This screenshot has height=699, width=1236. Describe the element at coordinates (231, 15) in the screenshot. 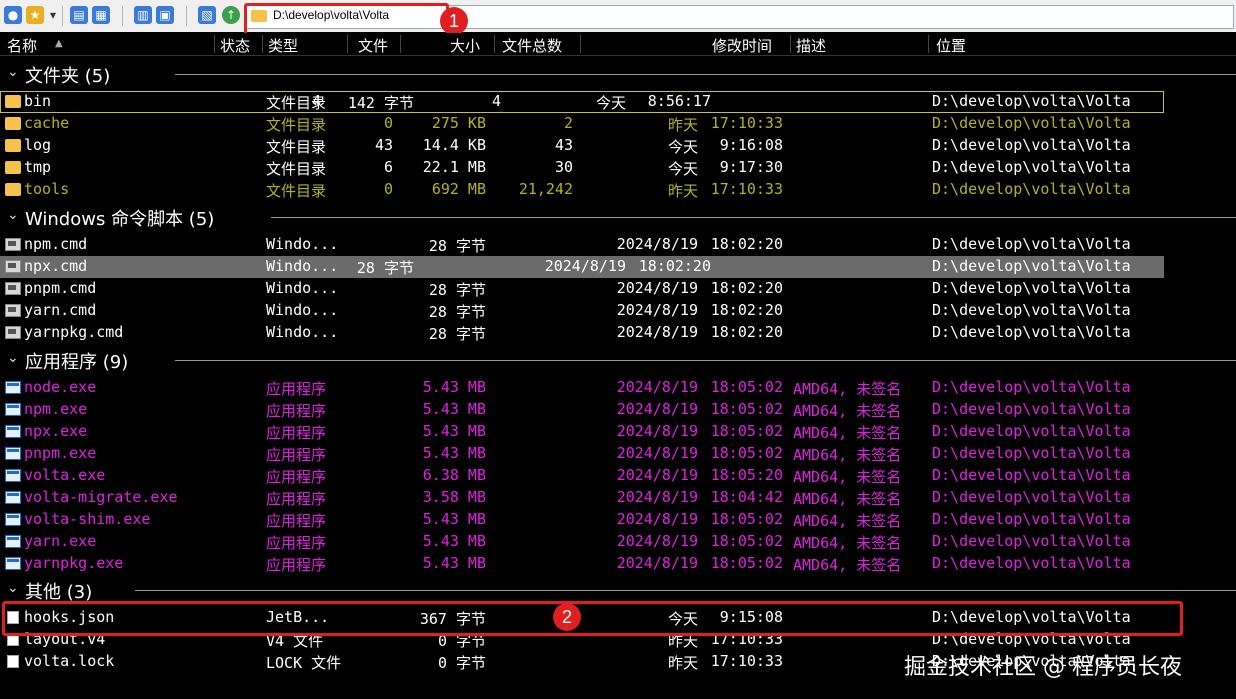

I see `up-folder-icon: ↑` at that location.